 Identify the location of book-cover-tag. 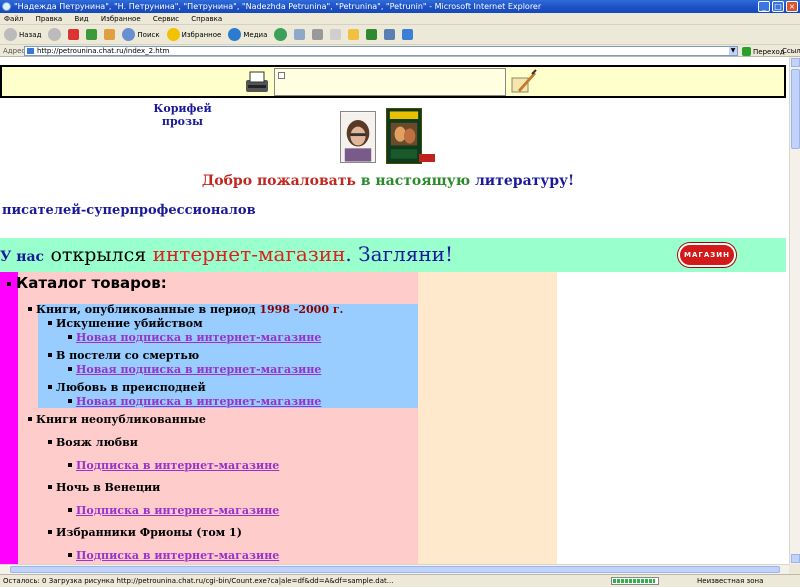
(427, 158).